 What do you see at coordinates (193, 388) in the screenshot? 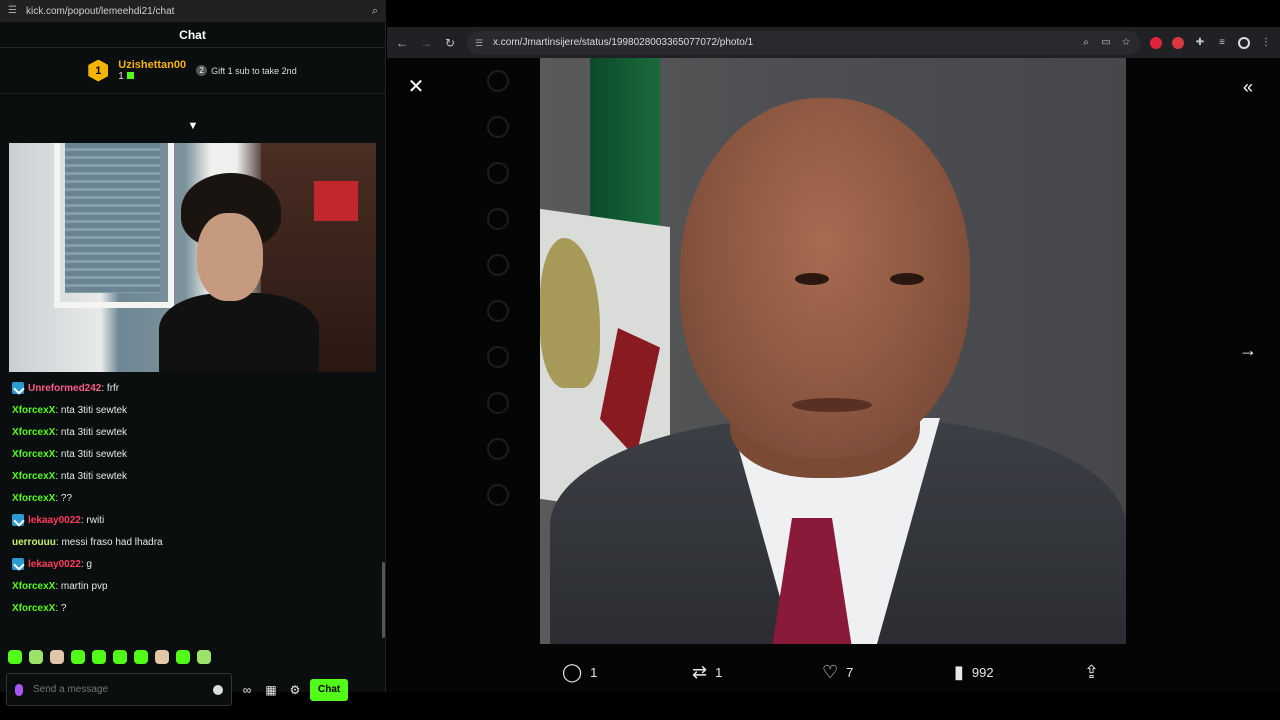
I see `chat-message: Unreformed242: frfr` at bounding box center [193, 388].